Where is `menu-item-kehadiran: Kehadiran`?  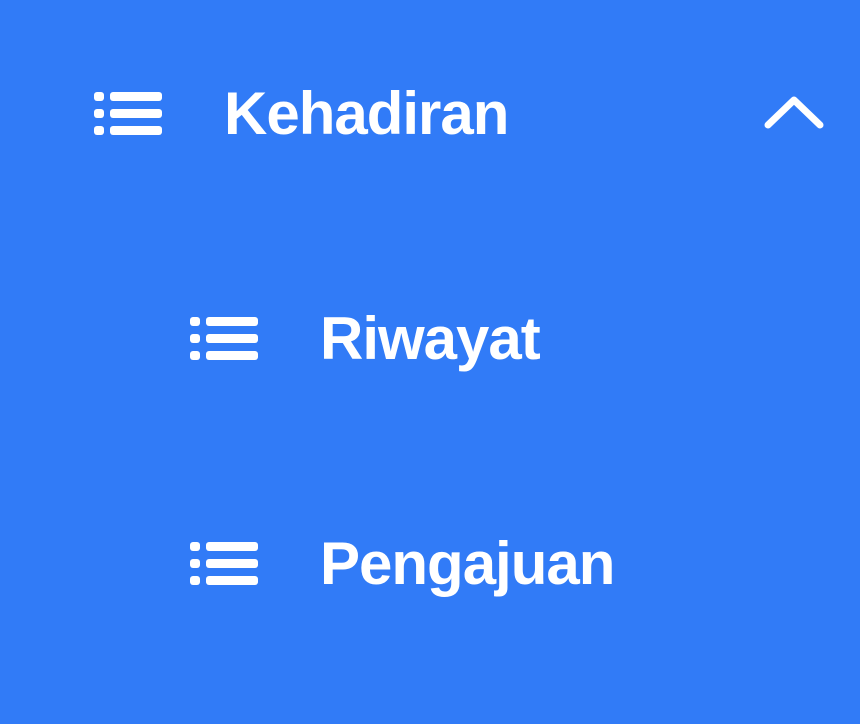
menu-item-kehadiran: Kehadiran is located at coordinates (459, 114).